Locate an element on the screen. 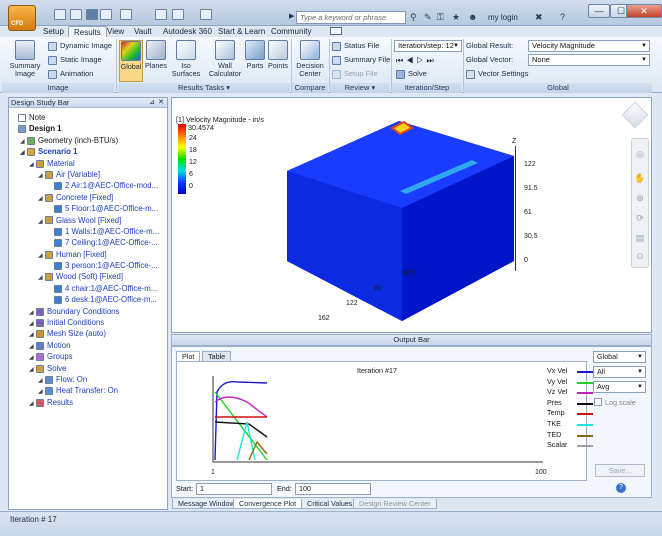 This screenshot has height=536, width=662. start-input: 1 is located at coordinates (234, 489).